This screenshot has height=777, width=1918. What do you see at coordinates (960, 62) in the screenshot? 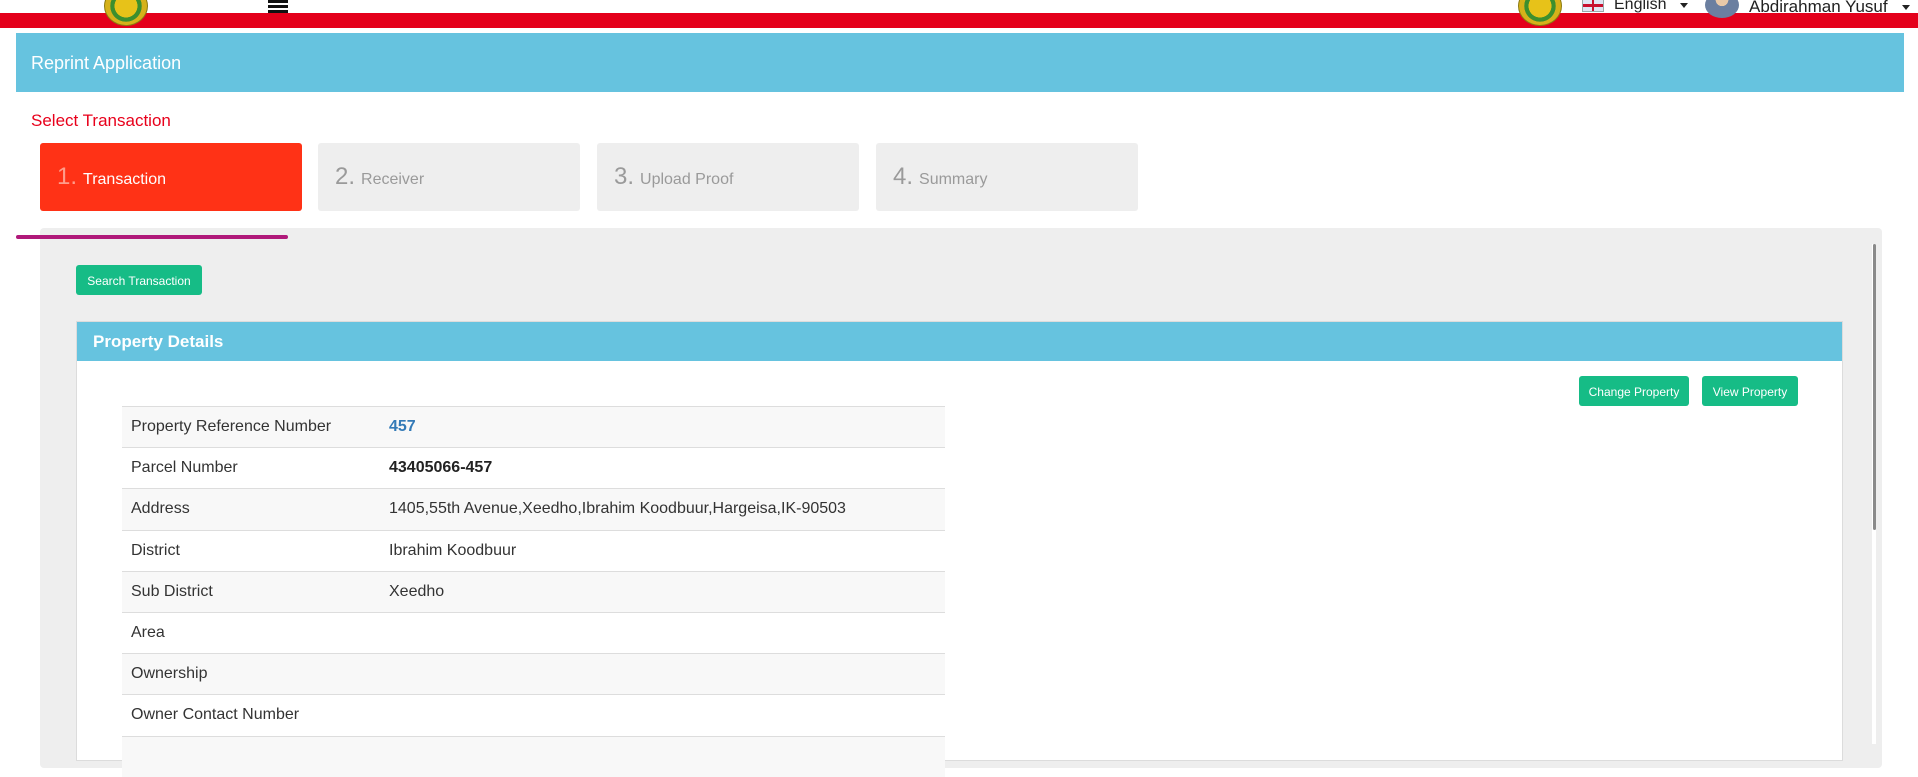
I see `page-title: Reprint Application` at bounding box center [960, 62].